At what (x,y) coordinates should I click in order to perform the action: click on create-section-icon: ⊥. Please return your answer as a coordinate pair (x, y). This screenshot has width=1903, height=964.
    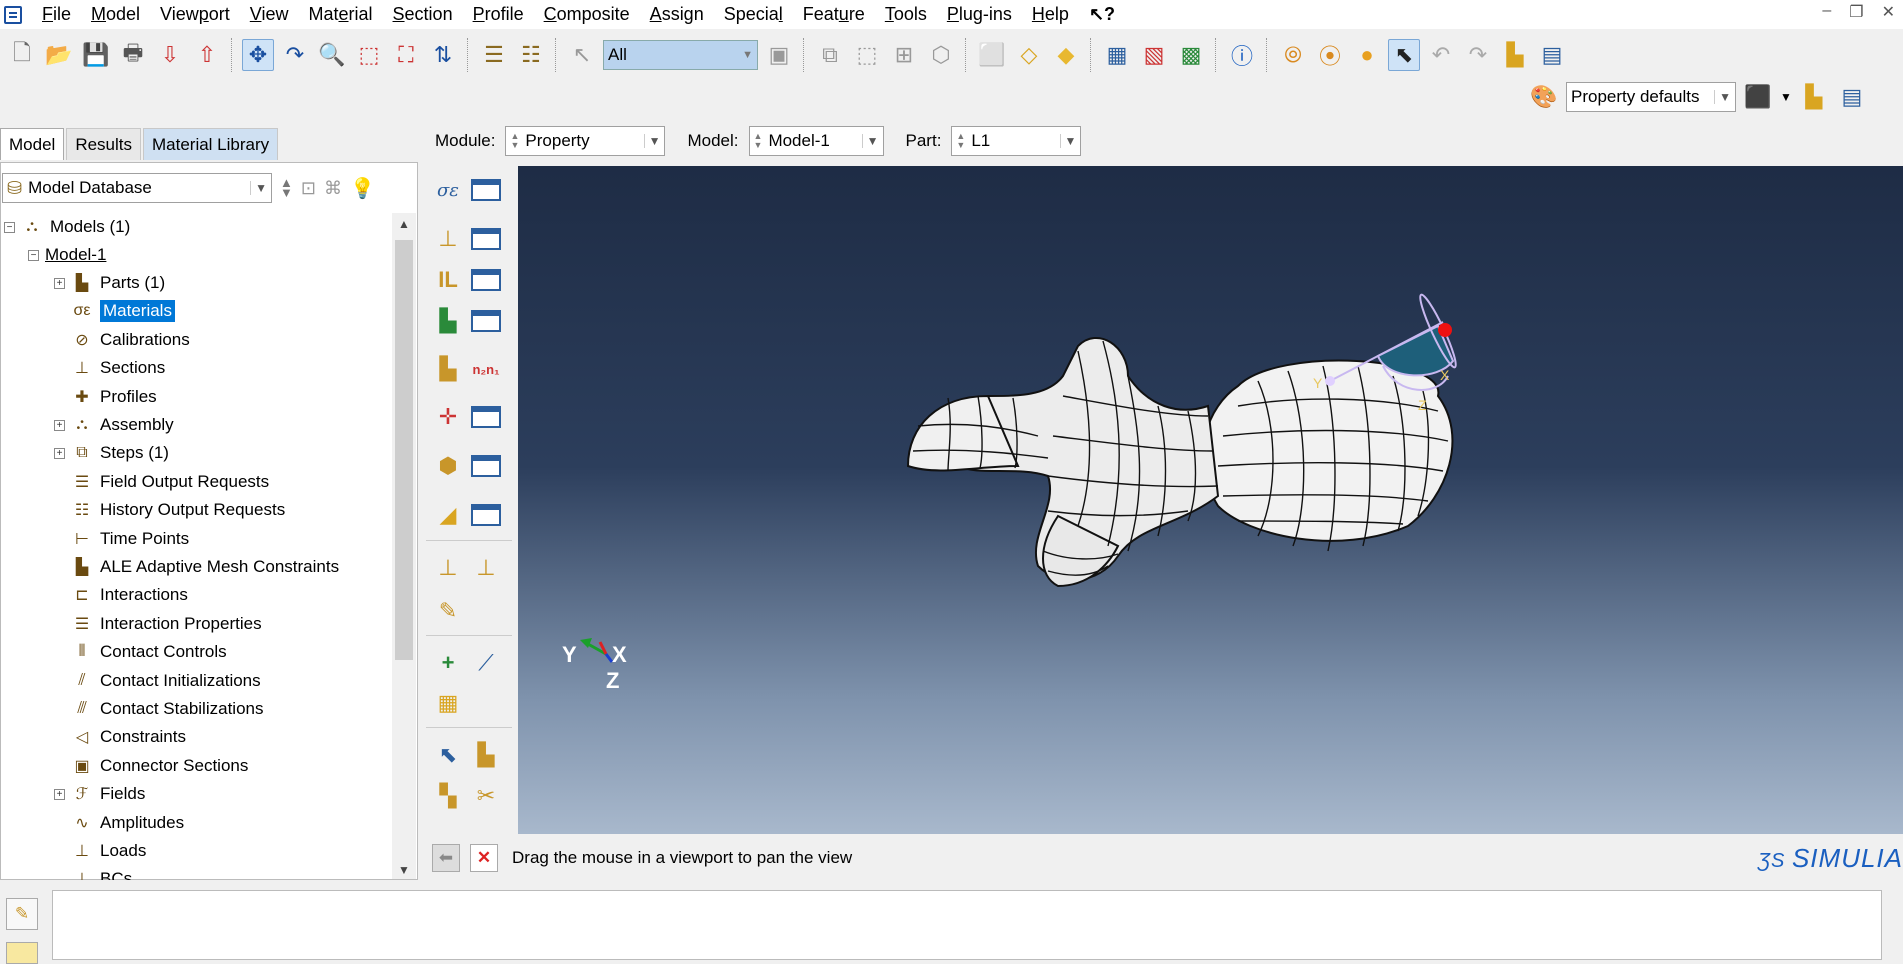
    Looking at the image, I should click on (448, 239).